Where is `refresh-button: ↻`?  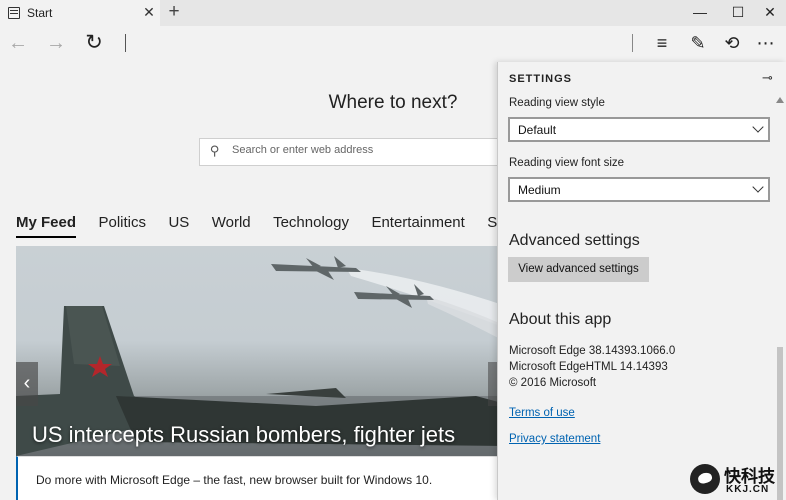
refresh-button: ↻ is located at coordinates (94, 44).